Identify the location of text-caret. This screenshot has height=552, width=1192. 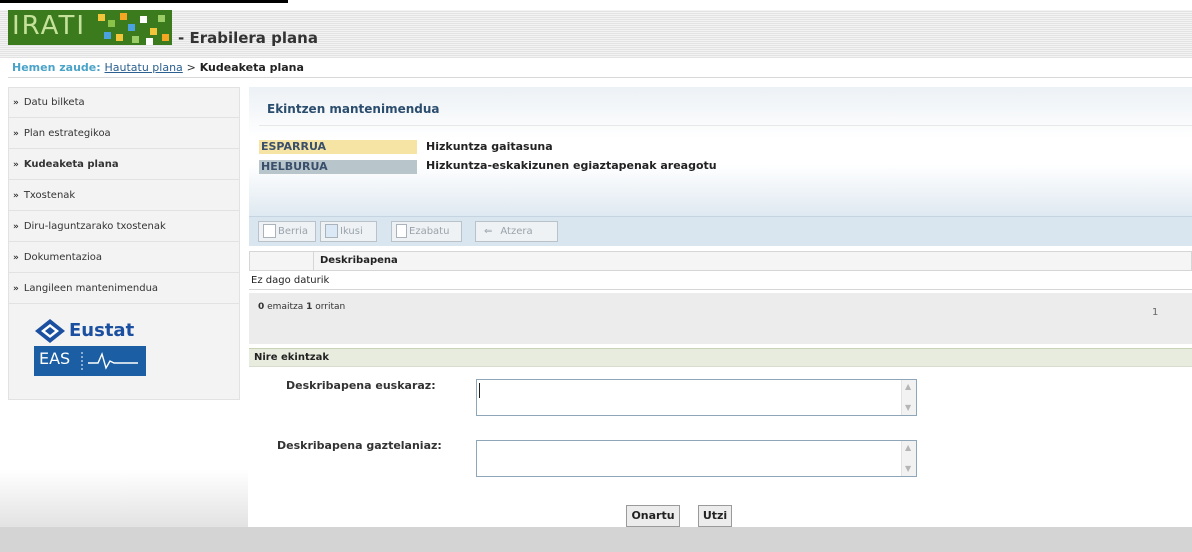
(479, 390).